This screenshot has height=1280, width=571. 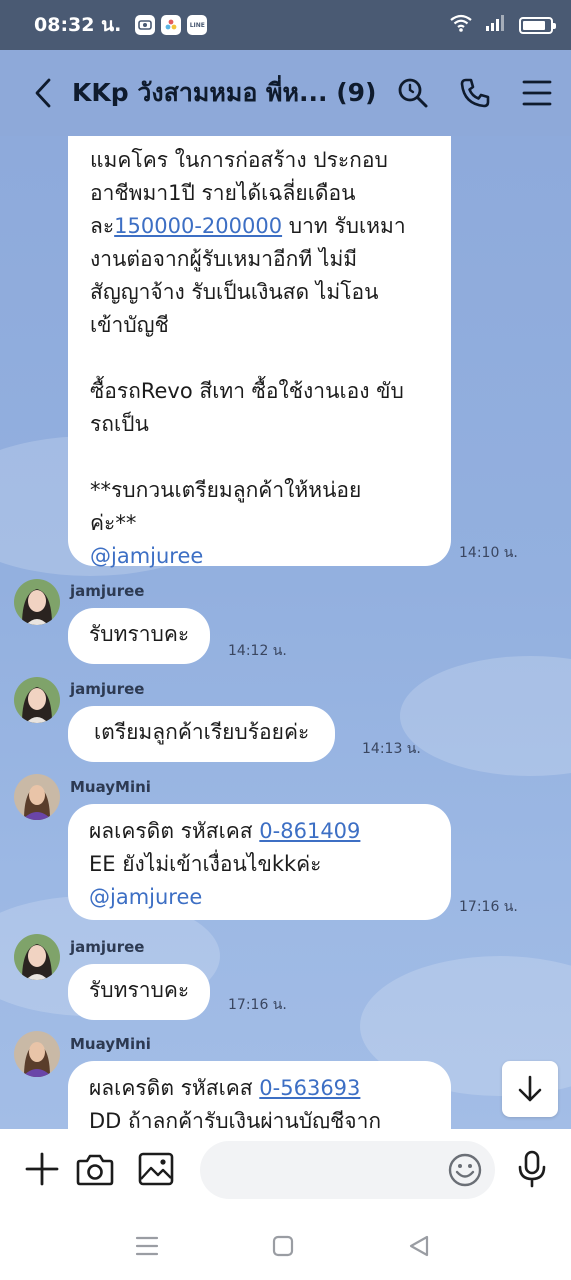 I want to click on call-button, so click(x=475, y=93).